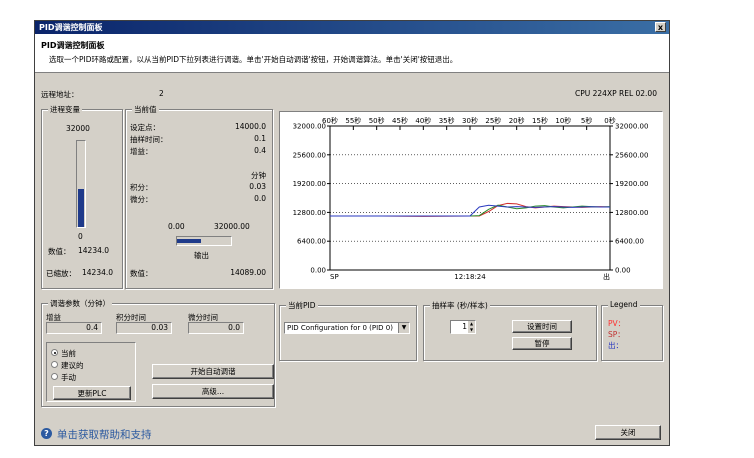  I want to click on radio-manual-label: 手动, so click(68, 377).